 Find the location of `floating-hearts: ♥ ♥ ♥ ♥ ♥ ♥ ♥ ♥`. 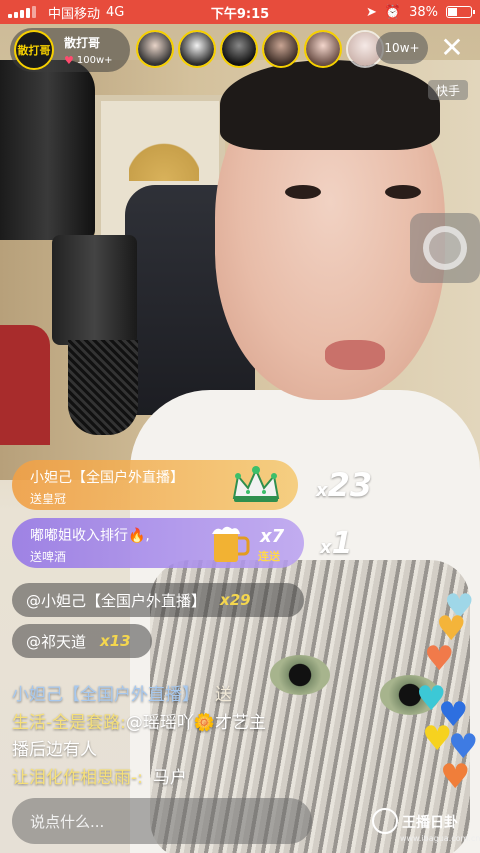

floating-hearts: ♥ ♥ ♥ ♥ ♥ ♥ ♥ ♥ is located at coordinates (447, 700).